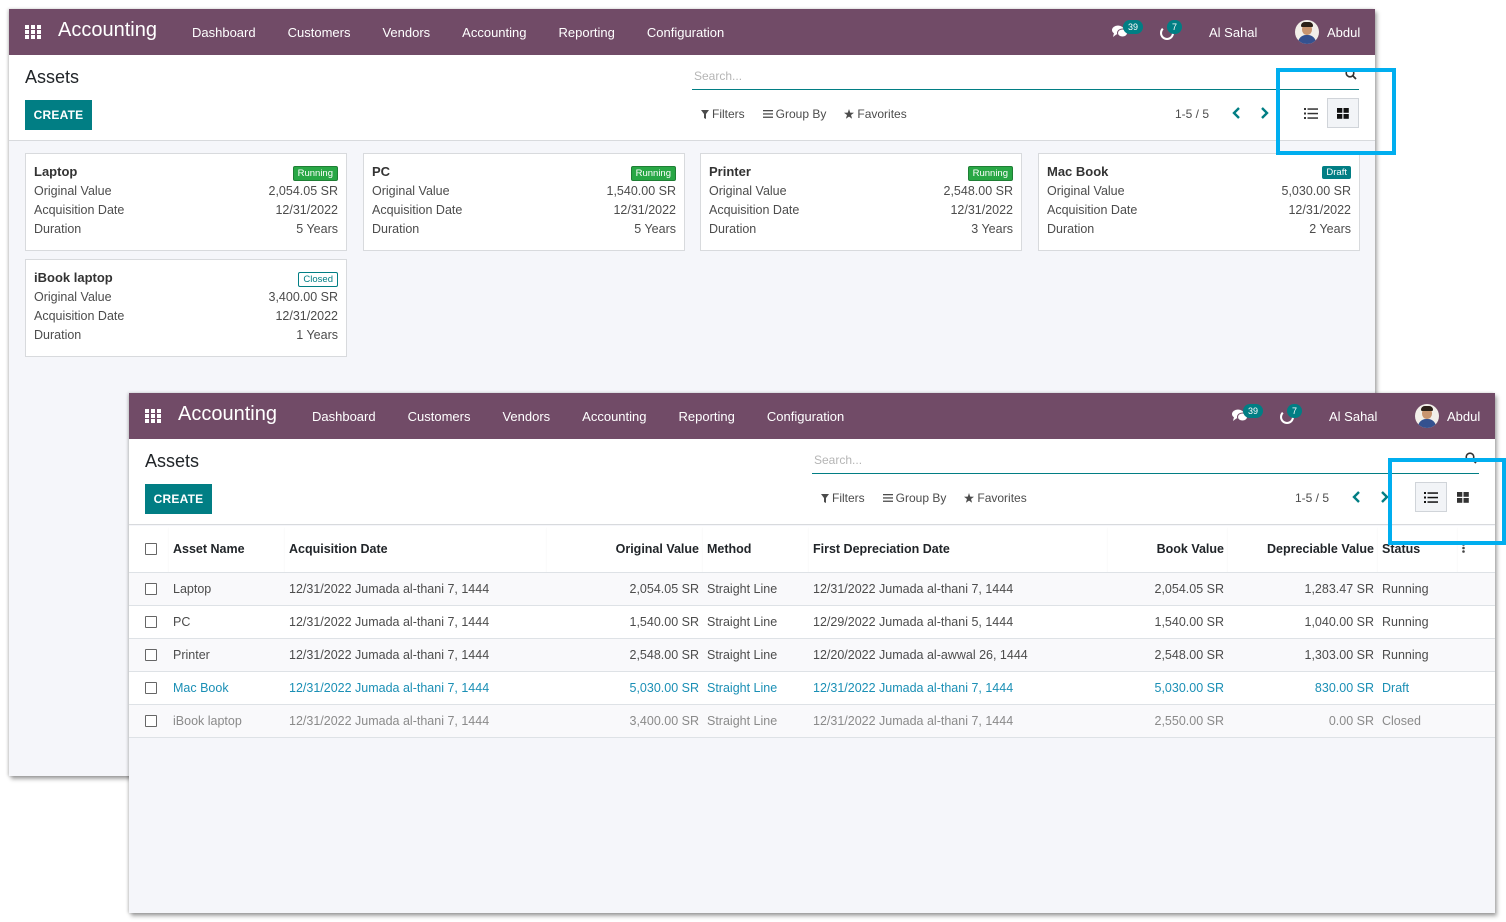 The image size is (1506, 922). What do you see at coordinates (958, 549) in the screenshot?
I see `column-header-first-depreciation-date: First Depreciation Date` at bounding box center [958, 549].